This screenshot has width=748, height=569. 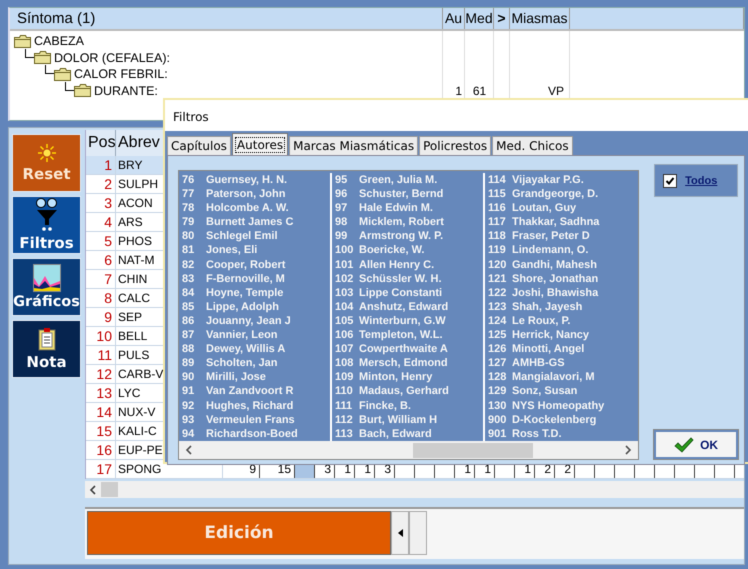 What do you see at coordinates (252, 433) in the screenshot?
I see `author-name: Richardson-Boed` at bounding box center [252, 433].